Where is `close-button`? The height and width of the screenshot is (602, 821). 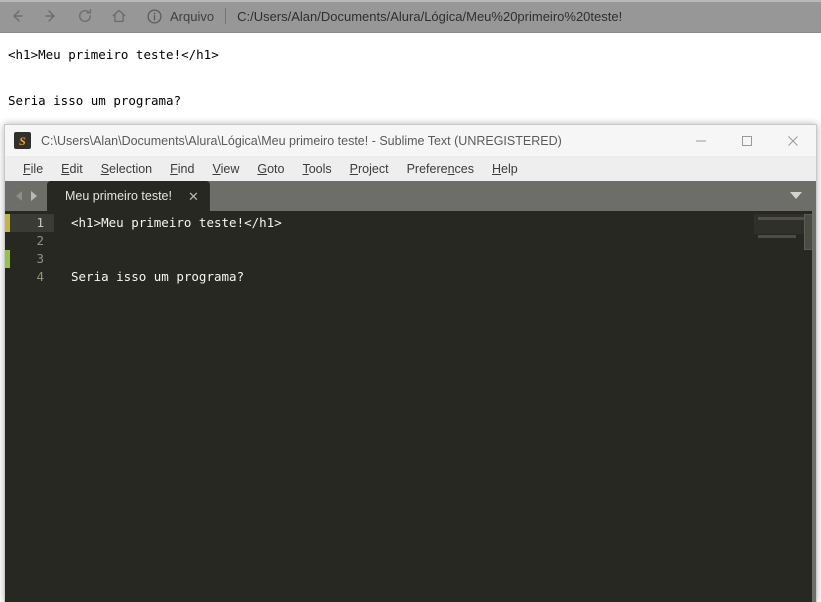 close-button is located at coordinates (793, 140).